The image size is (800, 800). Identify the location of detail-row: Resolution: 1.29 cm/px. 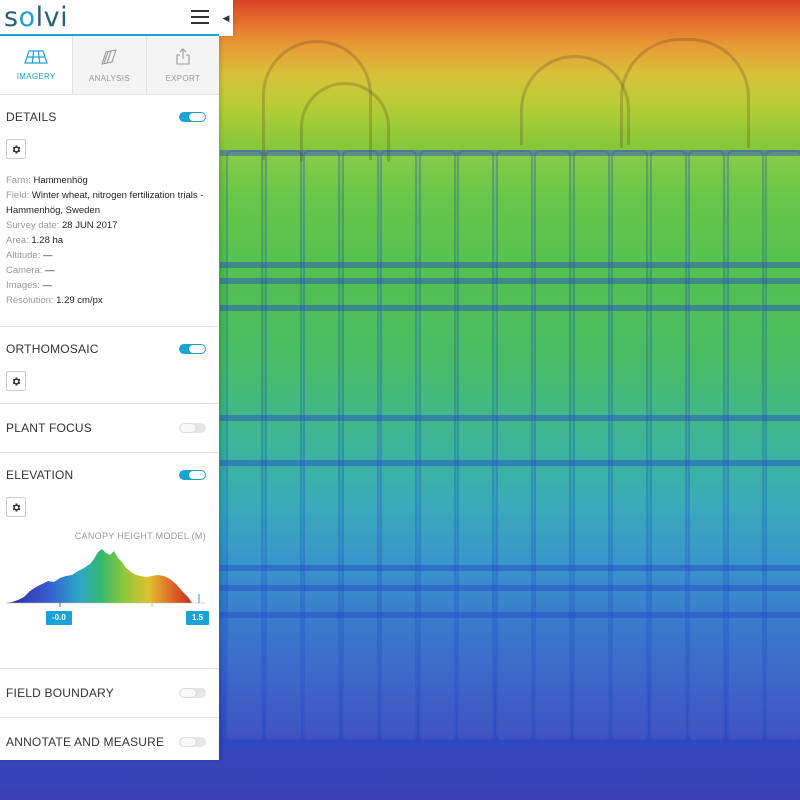
(54, 300).